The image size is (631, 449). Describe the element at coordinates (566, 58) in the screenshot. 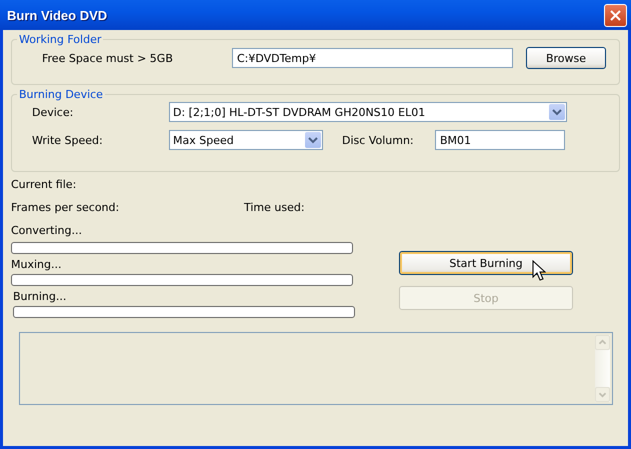

I see `browse-button: Browse` at that location.